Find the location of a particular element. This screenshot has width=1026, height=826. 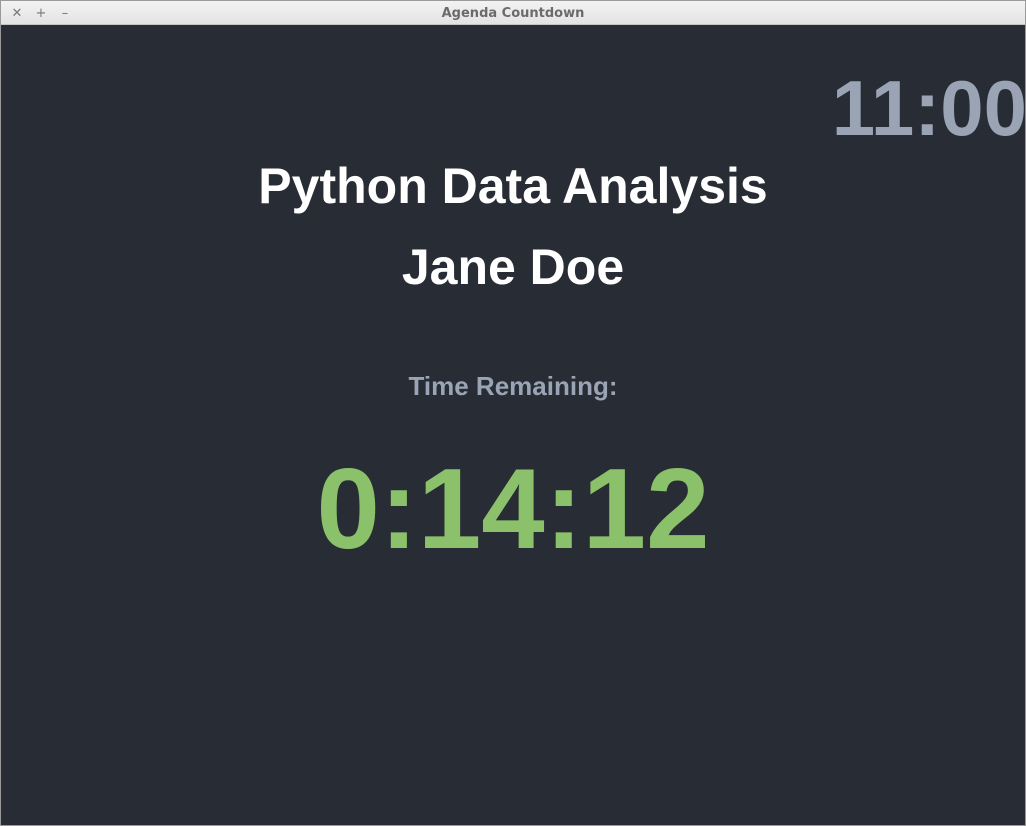

countdown-timer: 0:14:12 is located at coordinates (513, 509).